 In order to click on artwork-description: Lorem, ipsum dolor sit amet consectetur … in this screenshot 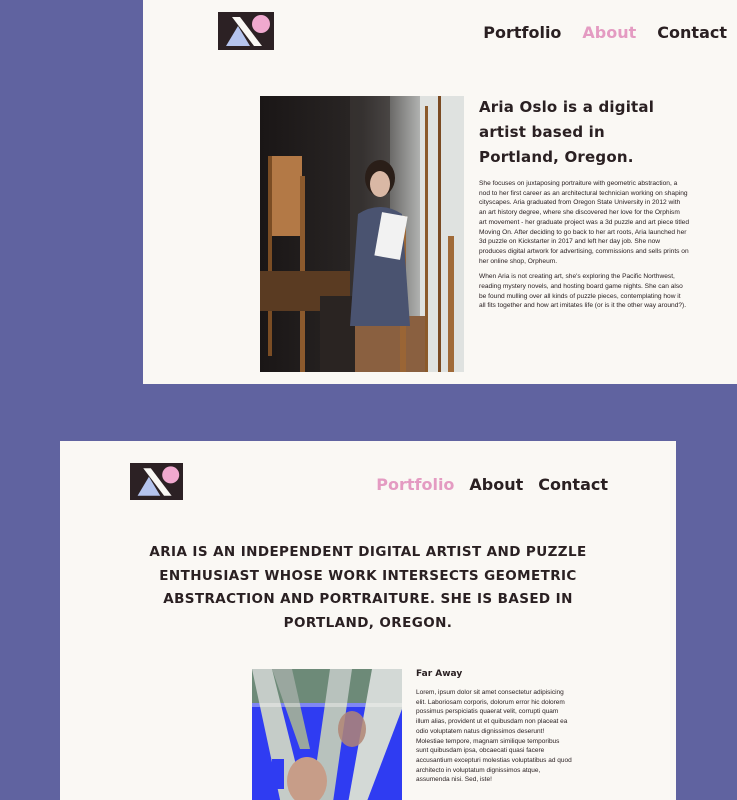, I will do `click(494, 736)`.